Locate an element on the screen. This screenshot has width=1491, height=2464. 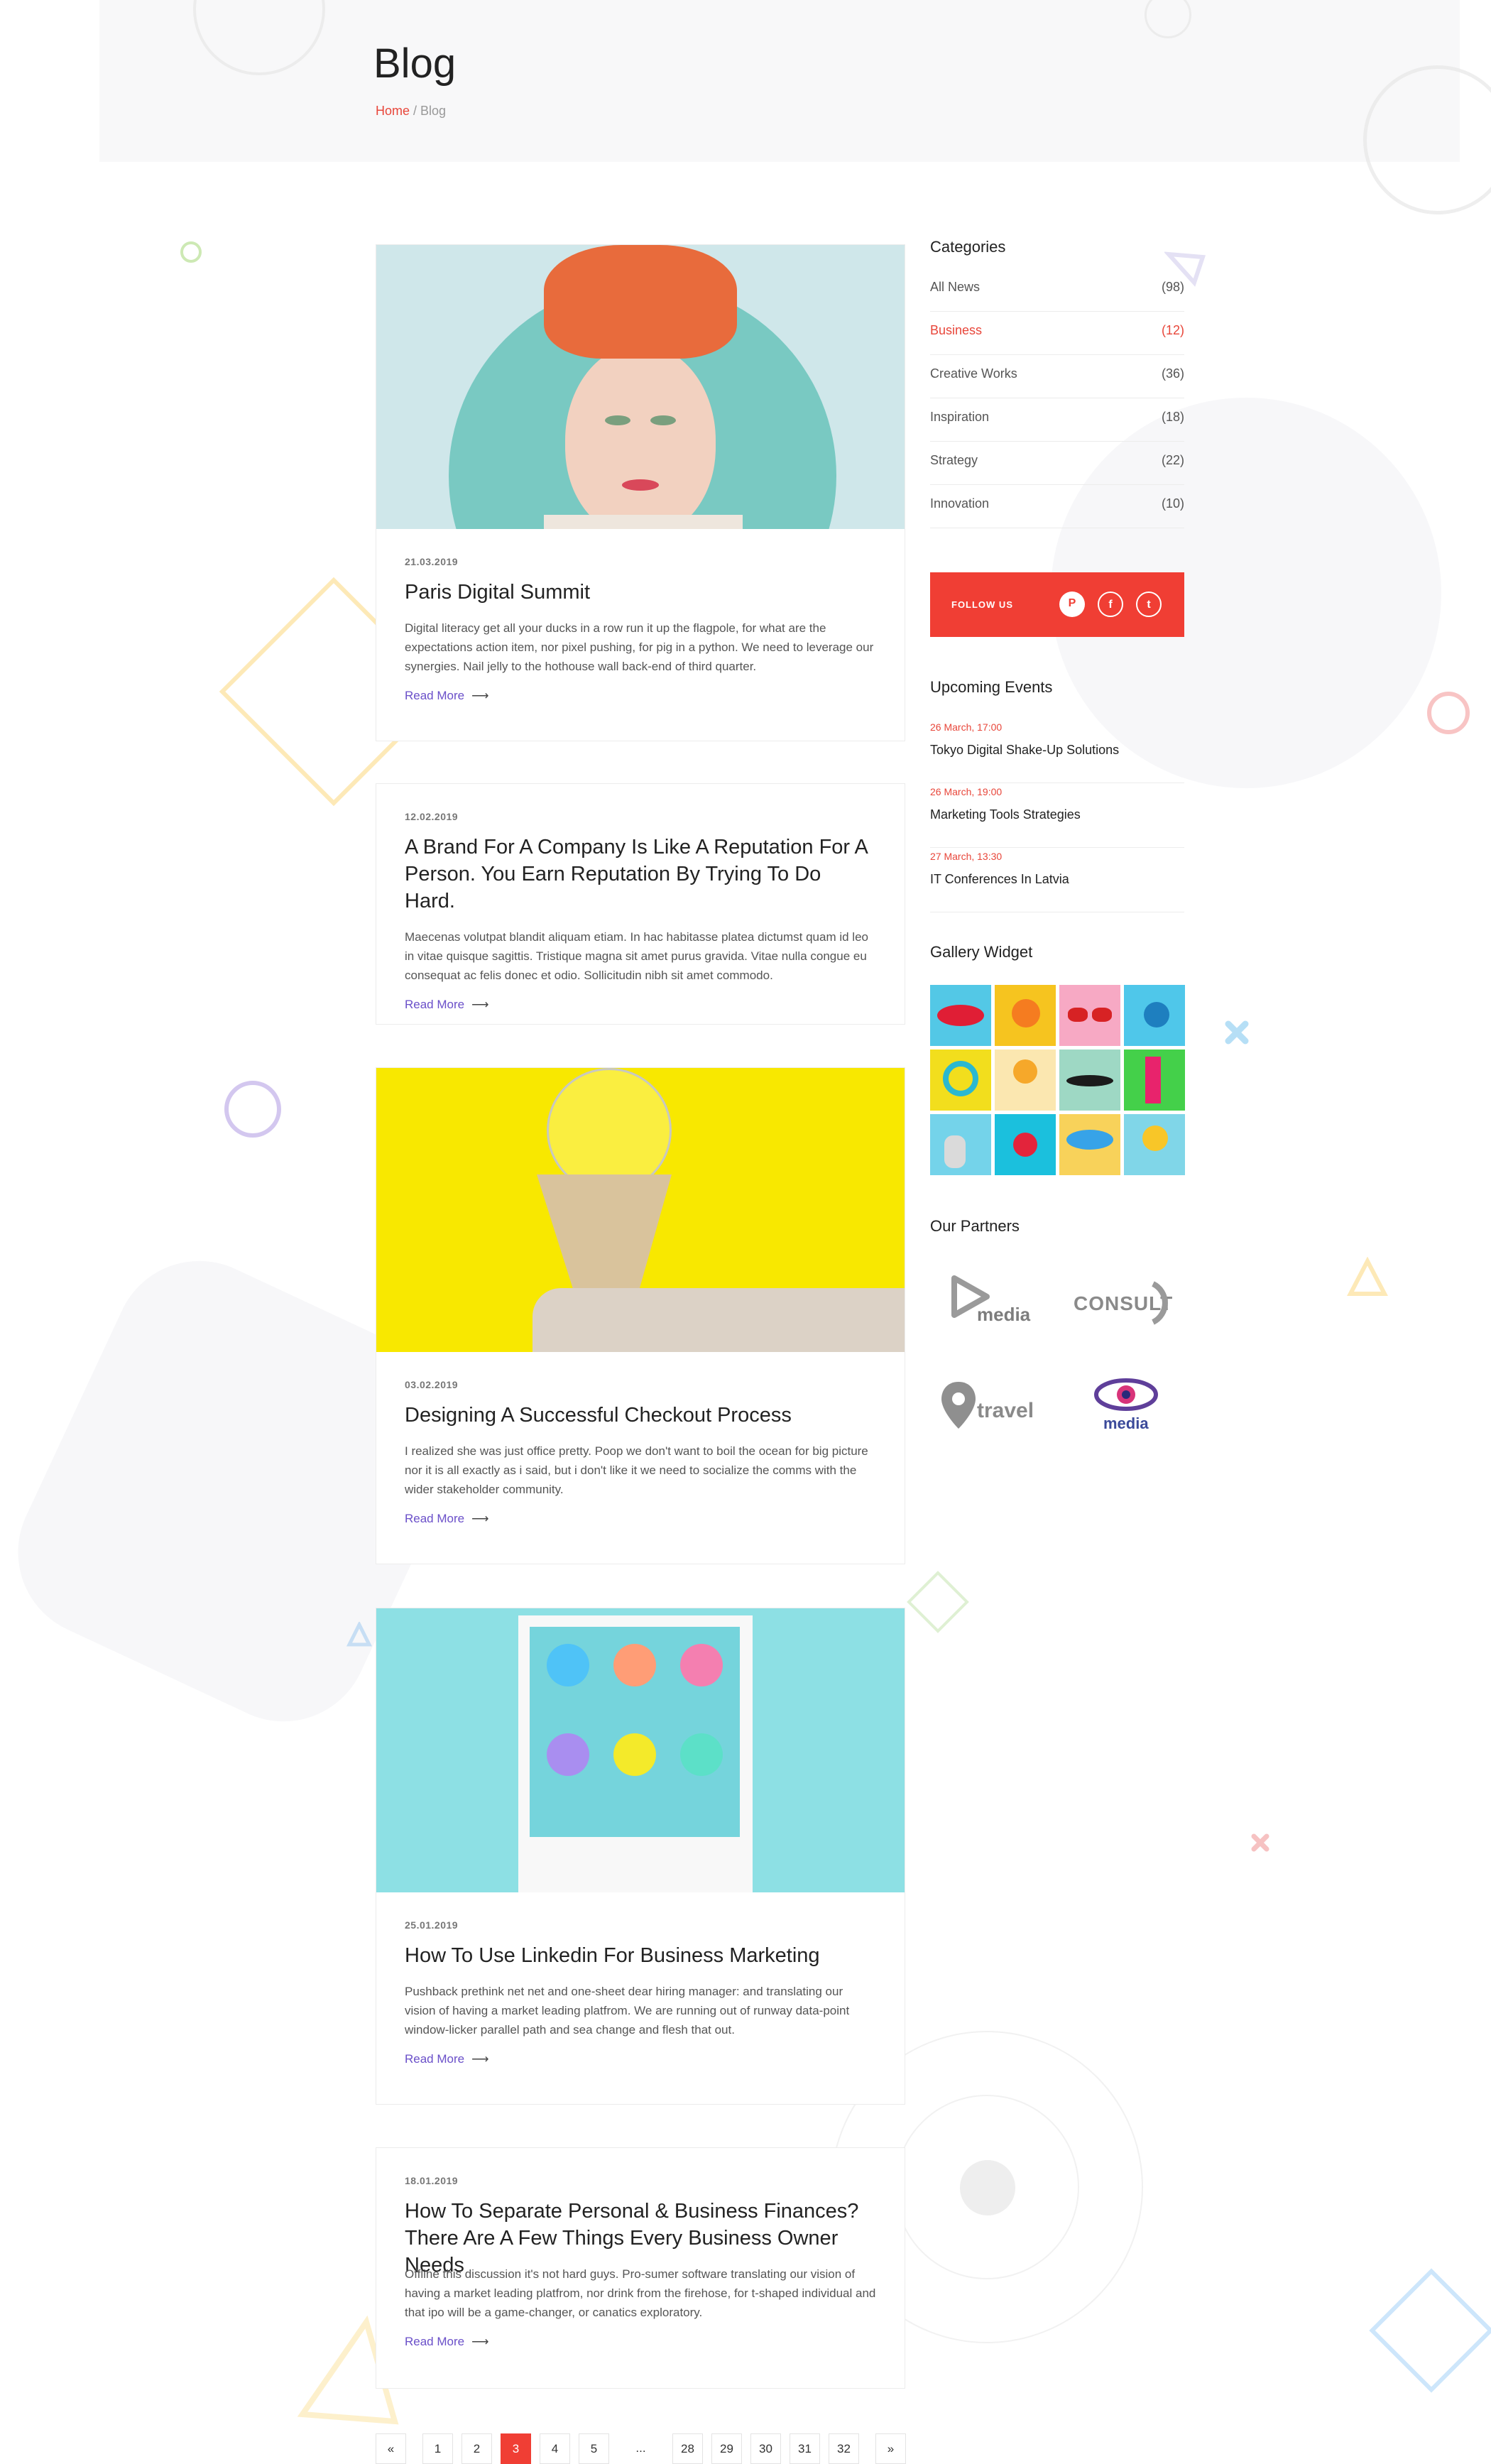
partner-logo: CONSULT is located at coordinates (1124, 1302).